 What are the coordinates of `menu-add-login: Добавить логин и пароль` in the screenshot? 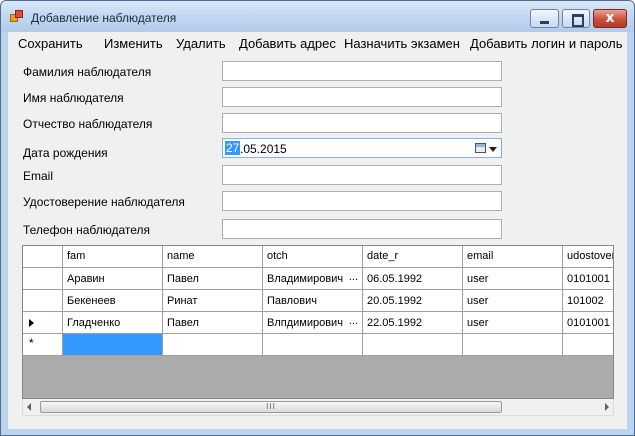 It's located at (546, 43).